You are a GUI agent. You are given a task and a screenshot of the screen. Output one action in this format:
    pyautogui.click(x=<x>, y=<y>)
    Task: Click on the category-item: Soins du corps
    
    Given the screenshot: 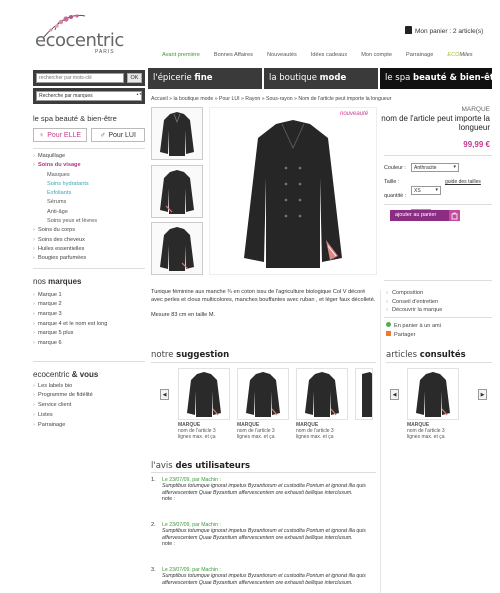 What is the action you would take?
    pyautogui.click(x=89, y=231)
    